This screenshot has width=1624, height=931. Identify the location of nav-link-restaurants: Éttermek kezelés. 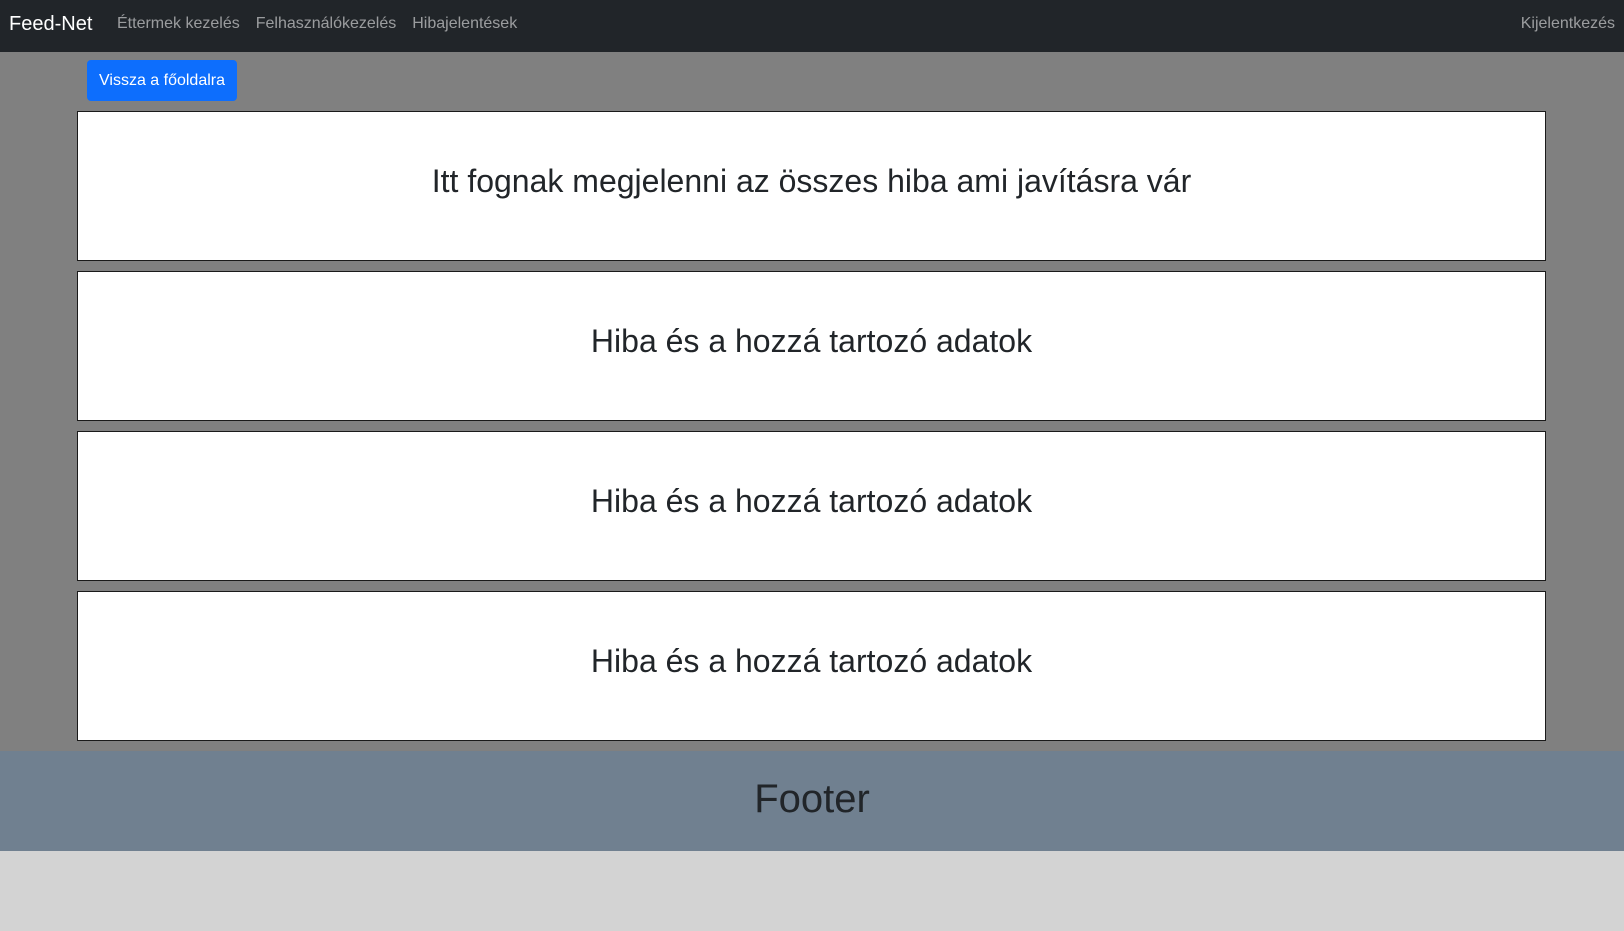
(178, 24).